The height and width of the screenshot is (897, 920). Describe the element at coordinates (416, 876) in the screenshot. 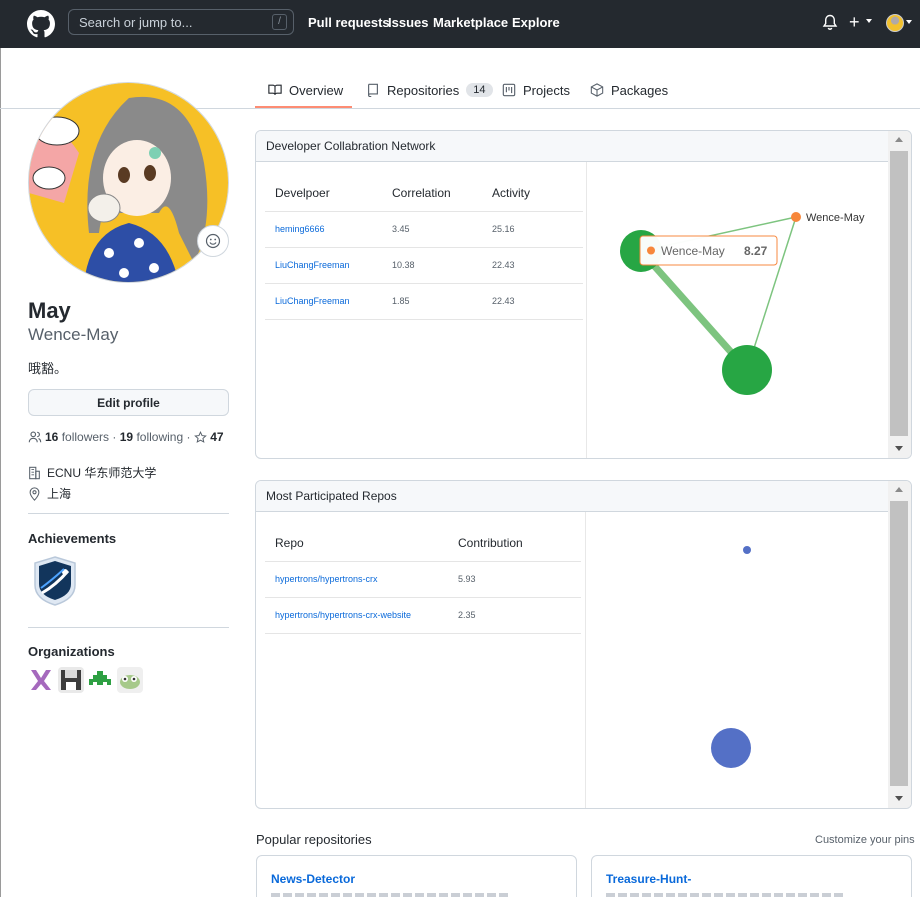

I see `pinned-repo-card: News-Detector` at that location.